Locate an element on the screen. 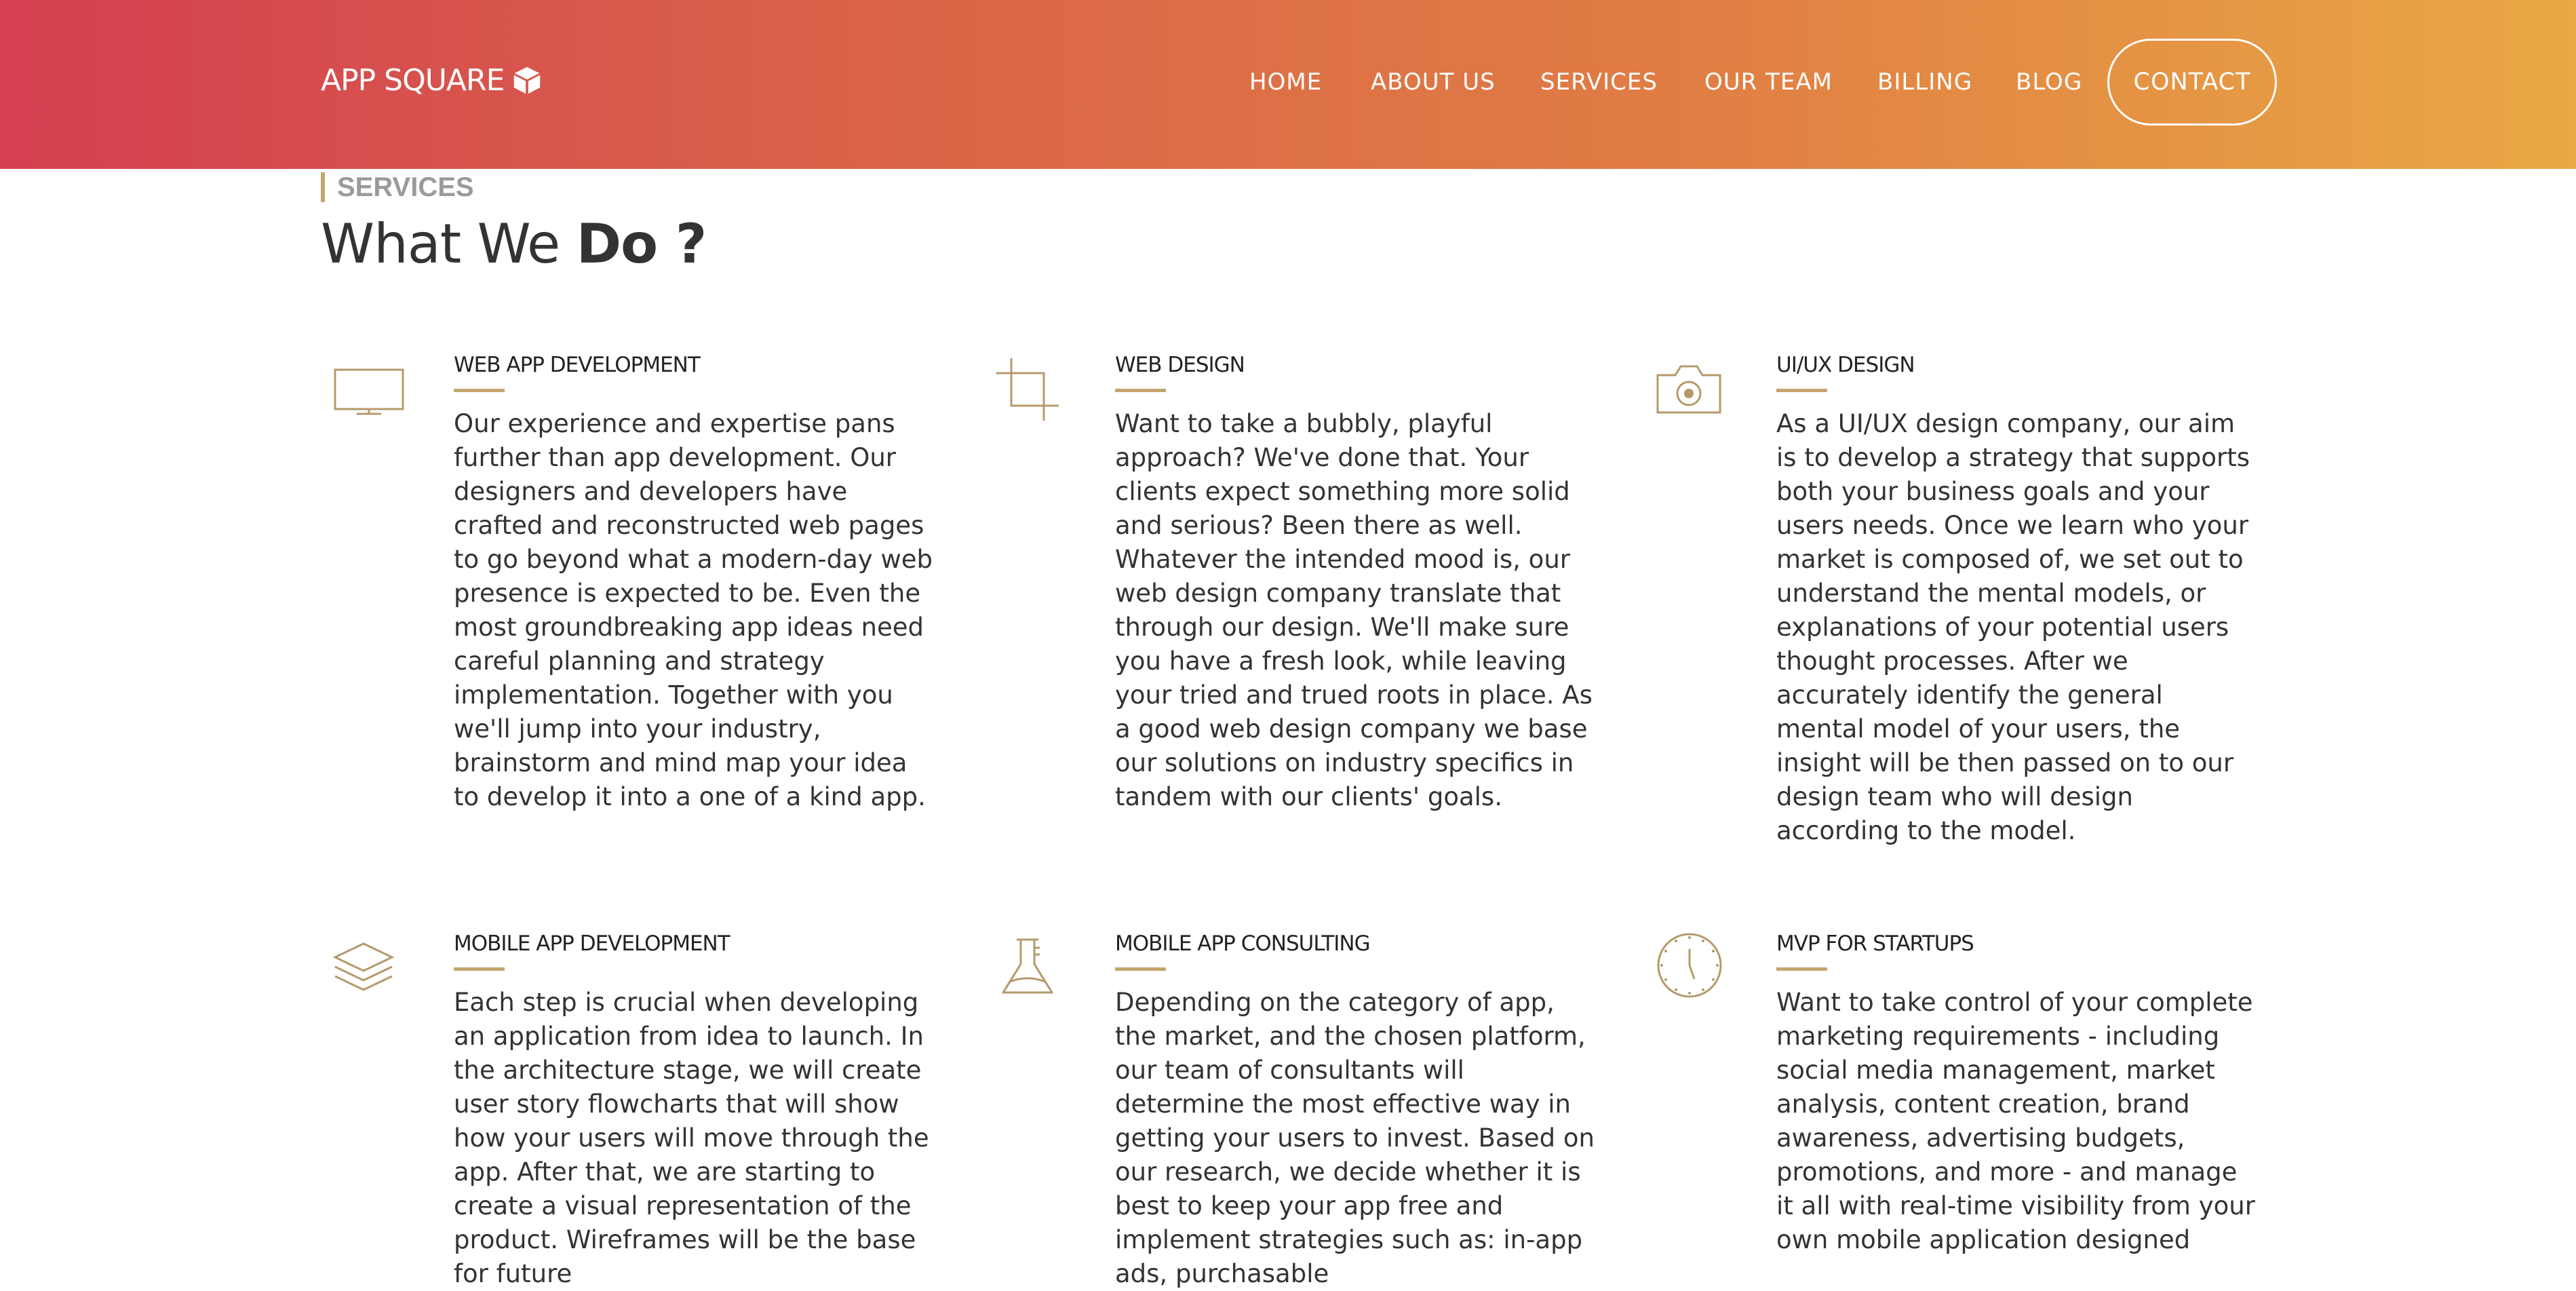 The height and width of the screenshot is (1291, 2576). nav-home: HOME is located at coordinates (1285, 82).